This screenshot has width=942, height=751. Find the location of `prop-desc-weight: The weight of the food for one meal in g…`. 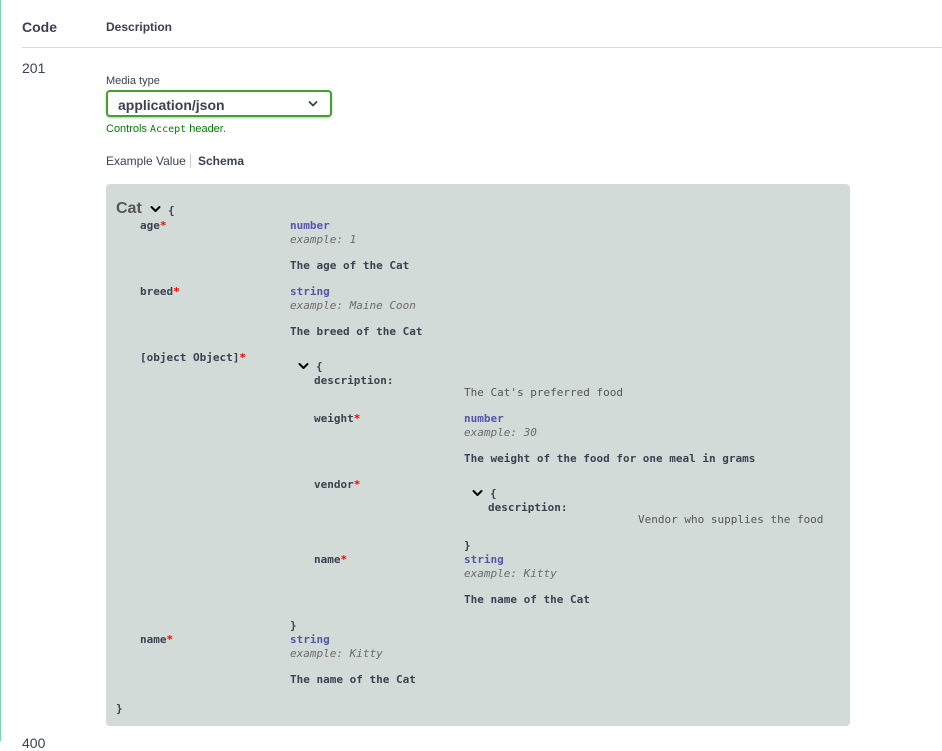

prop-desc-weight: The weight of the food for one meal in g… is located at coordinates (610, 458).